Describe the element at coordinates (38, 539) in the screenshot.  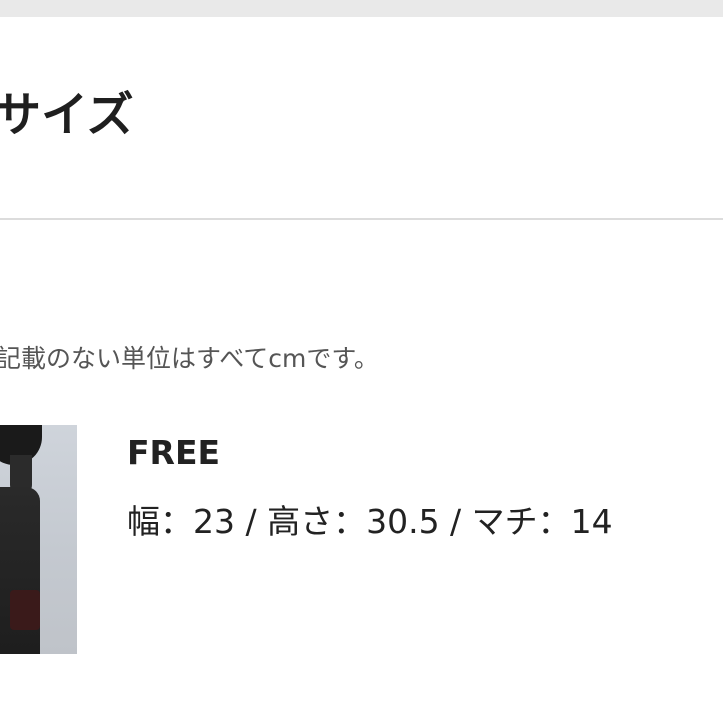
I see `product-thumbnail` at that location.